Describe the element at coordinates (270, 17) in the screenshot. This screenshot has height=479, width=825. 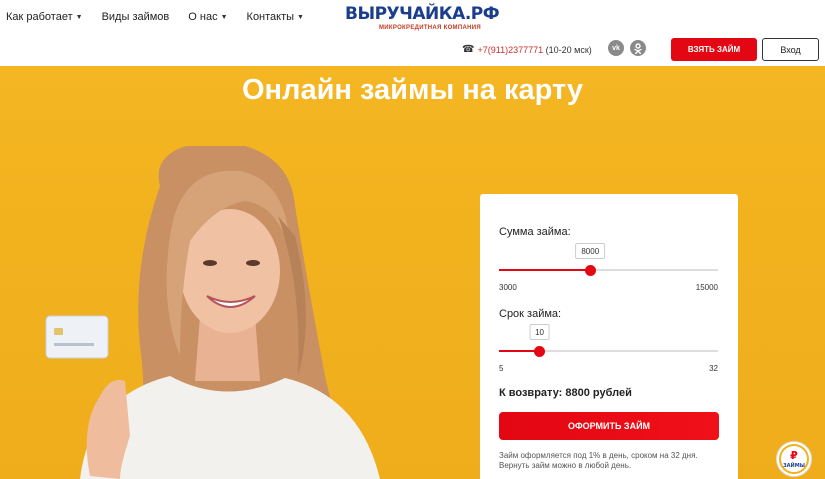
I see `nav-item-label: Контакты` at that location.